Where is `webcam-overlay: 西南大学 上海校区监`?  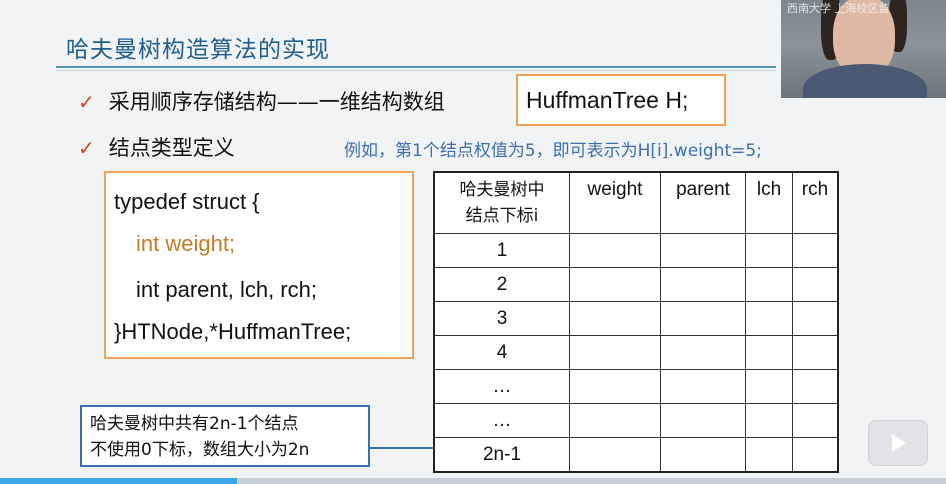 webcam-overlay: 西南大学 上海校区监 is located at coordinates (863, 49).